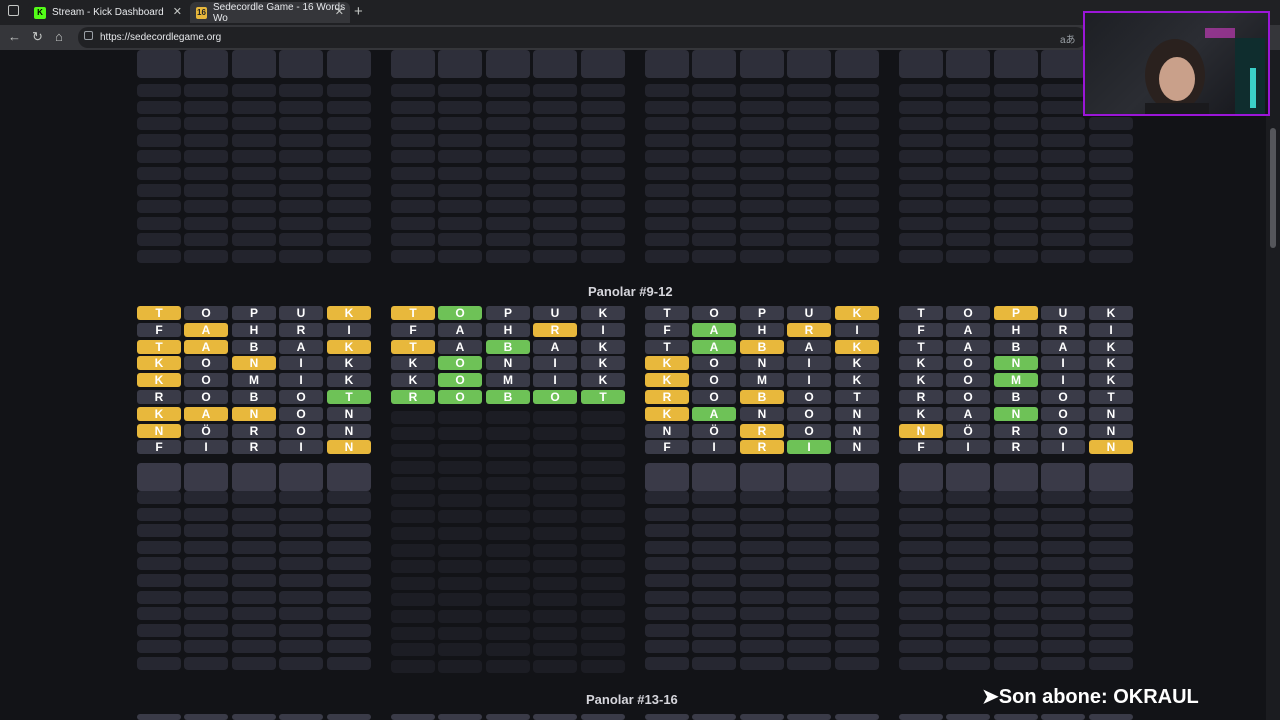 The image size is (1280, 720). Describe the element at coordinates (1111, 397) in the screenshot. I see `letter-cell: T` at that location.